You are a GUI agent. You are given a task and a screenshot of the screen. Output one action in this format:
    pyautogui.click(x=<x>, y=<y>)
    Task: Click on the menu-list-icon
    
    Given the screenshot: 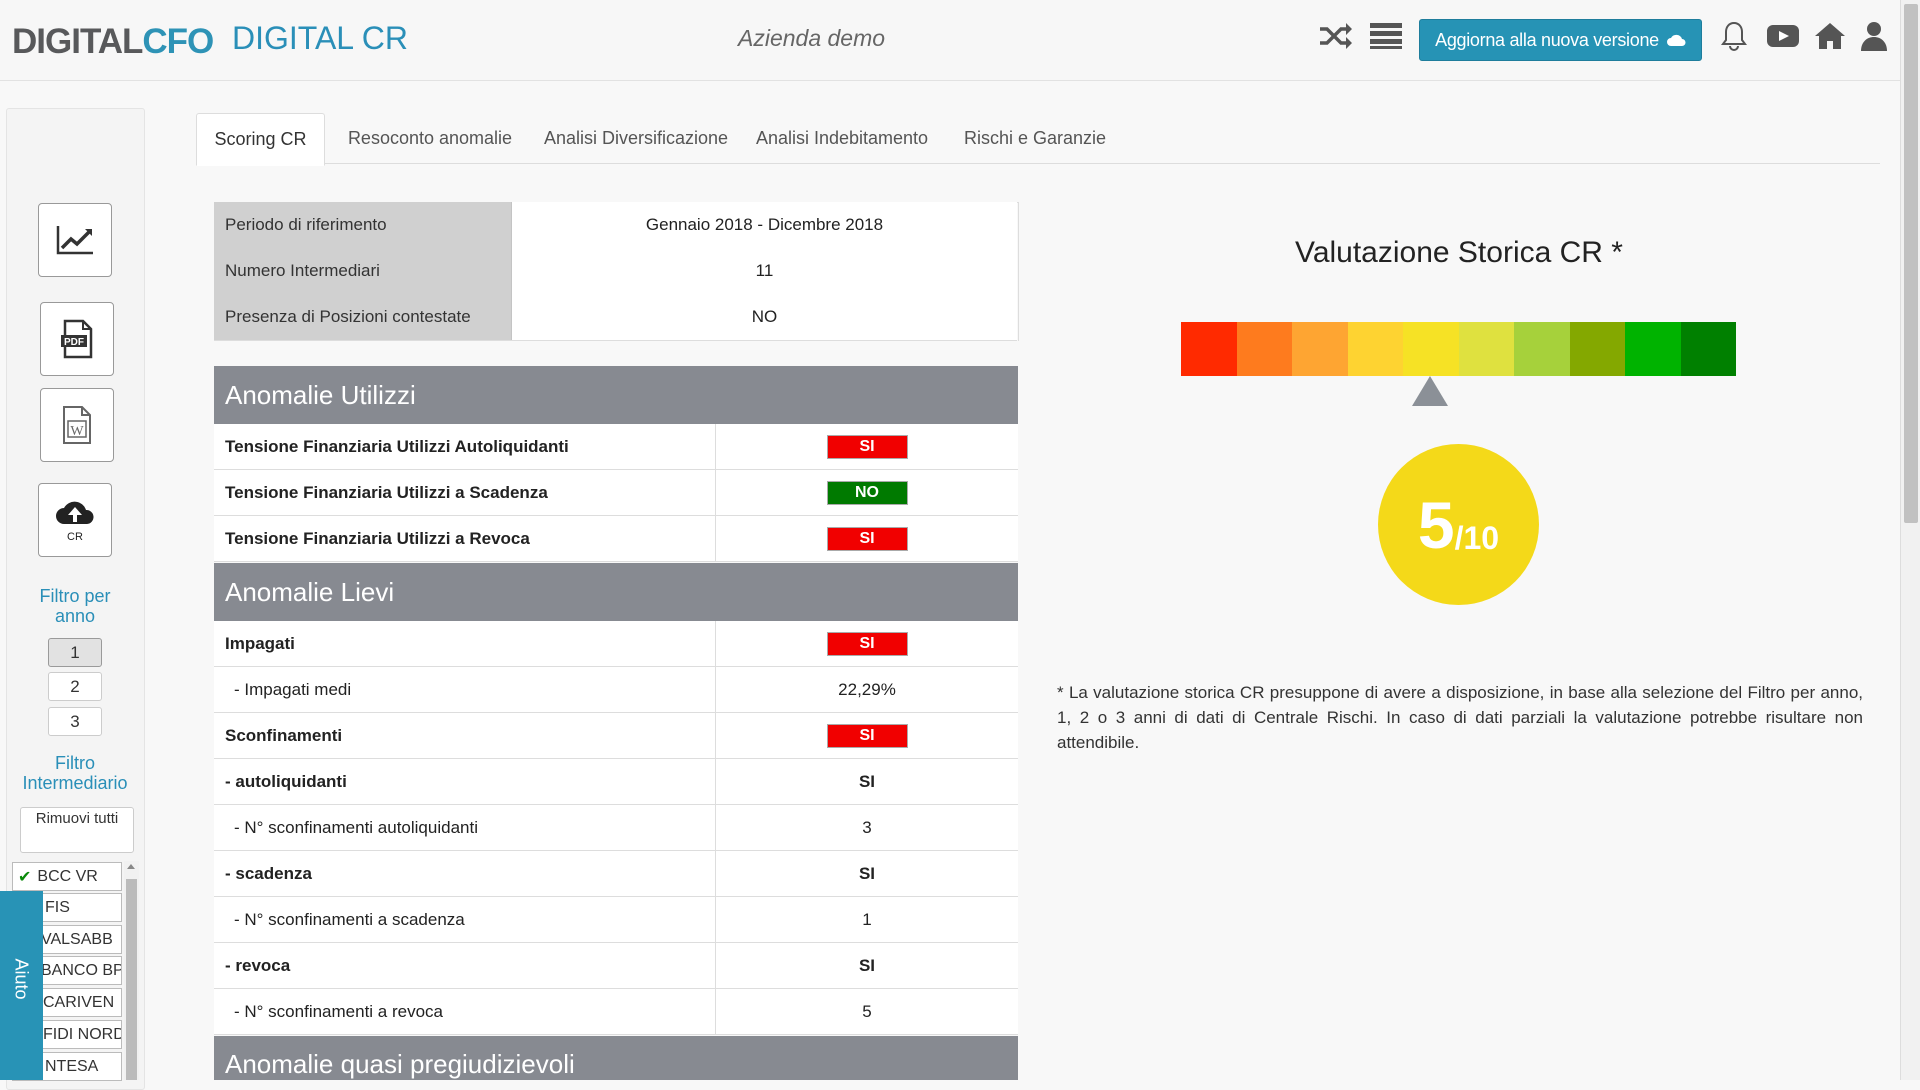 What is the action you would take?
    pyautogui.click(x=1386, y=36)
    